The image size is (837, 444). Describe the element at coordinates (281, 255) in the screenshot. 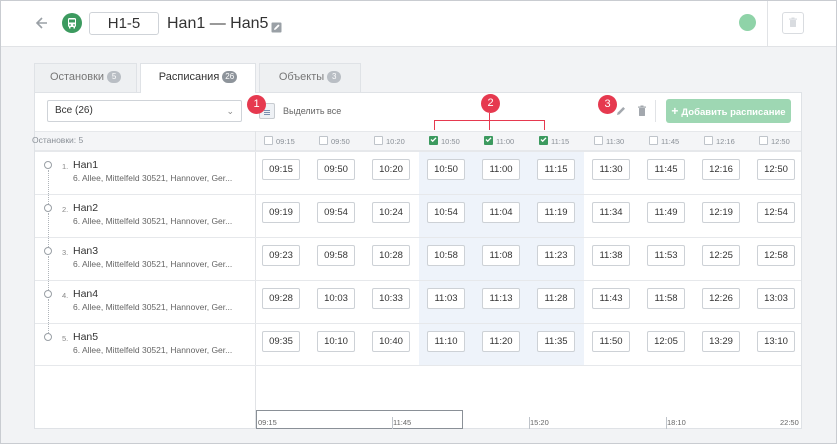

I see `time-cell: 09:23` at that location.